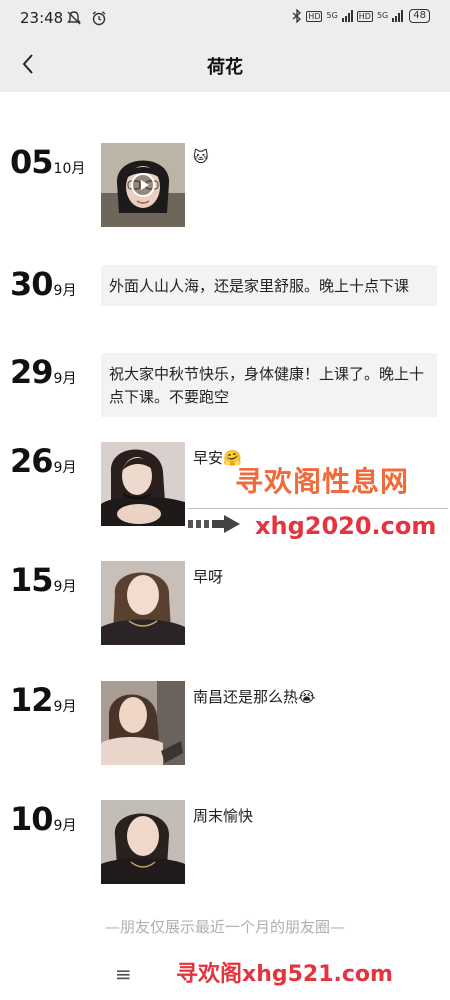 Image resolution: width=450 pixels, height=1000 pixels. Describe the element at coordinates (318, 508) in the screenshot. I see `watermark-divider` at that location.